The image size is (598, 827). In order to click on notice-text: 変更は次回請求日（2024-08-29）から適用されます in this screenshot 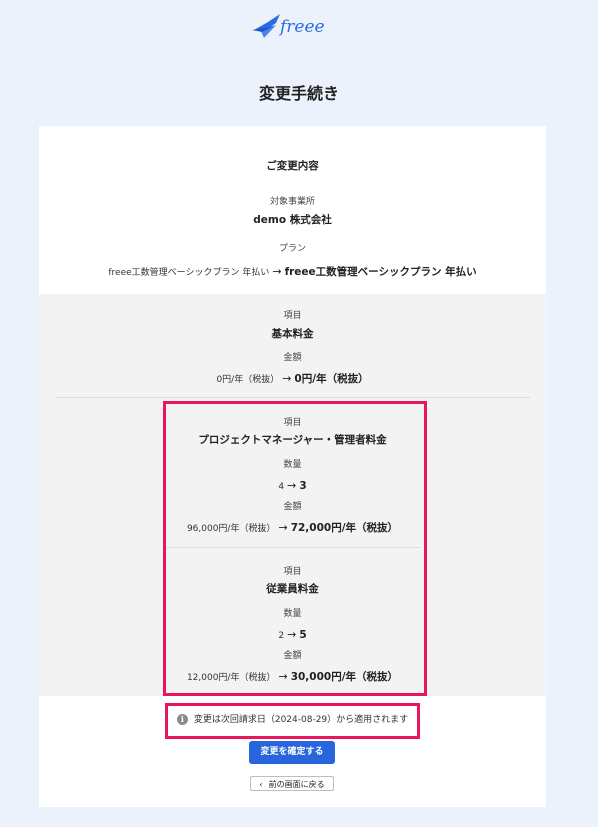, I will do `click(301, 720)`.